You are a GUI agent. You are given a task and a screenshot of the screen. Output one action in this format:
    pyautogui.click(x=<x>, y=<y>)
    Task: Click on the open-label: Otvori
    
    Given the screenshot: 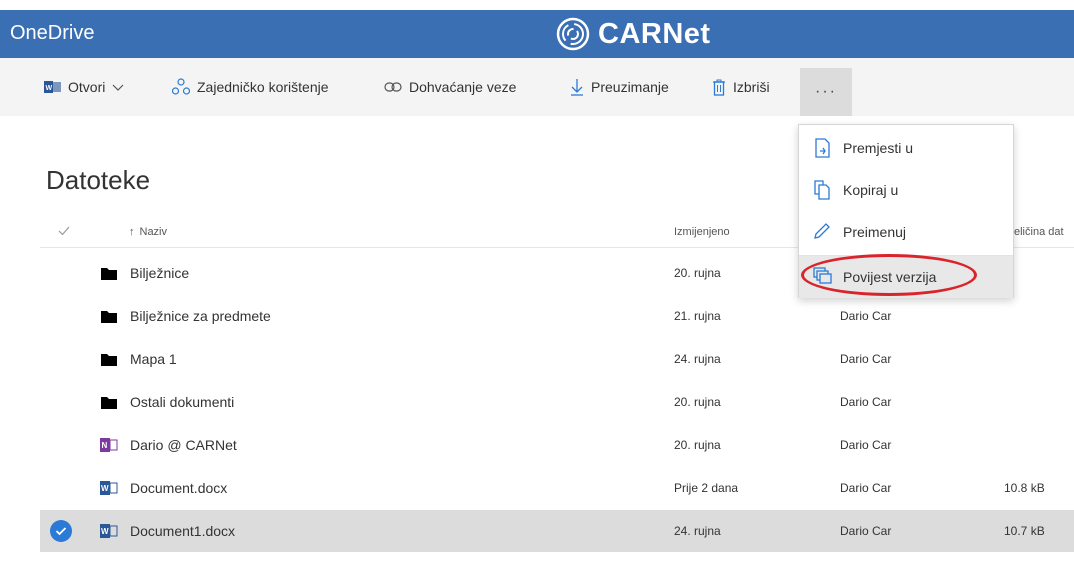 What is the action you would take?
    pyautogui.click(x=87, y=87)
    